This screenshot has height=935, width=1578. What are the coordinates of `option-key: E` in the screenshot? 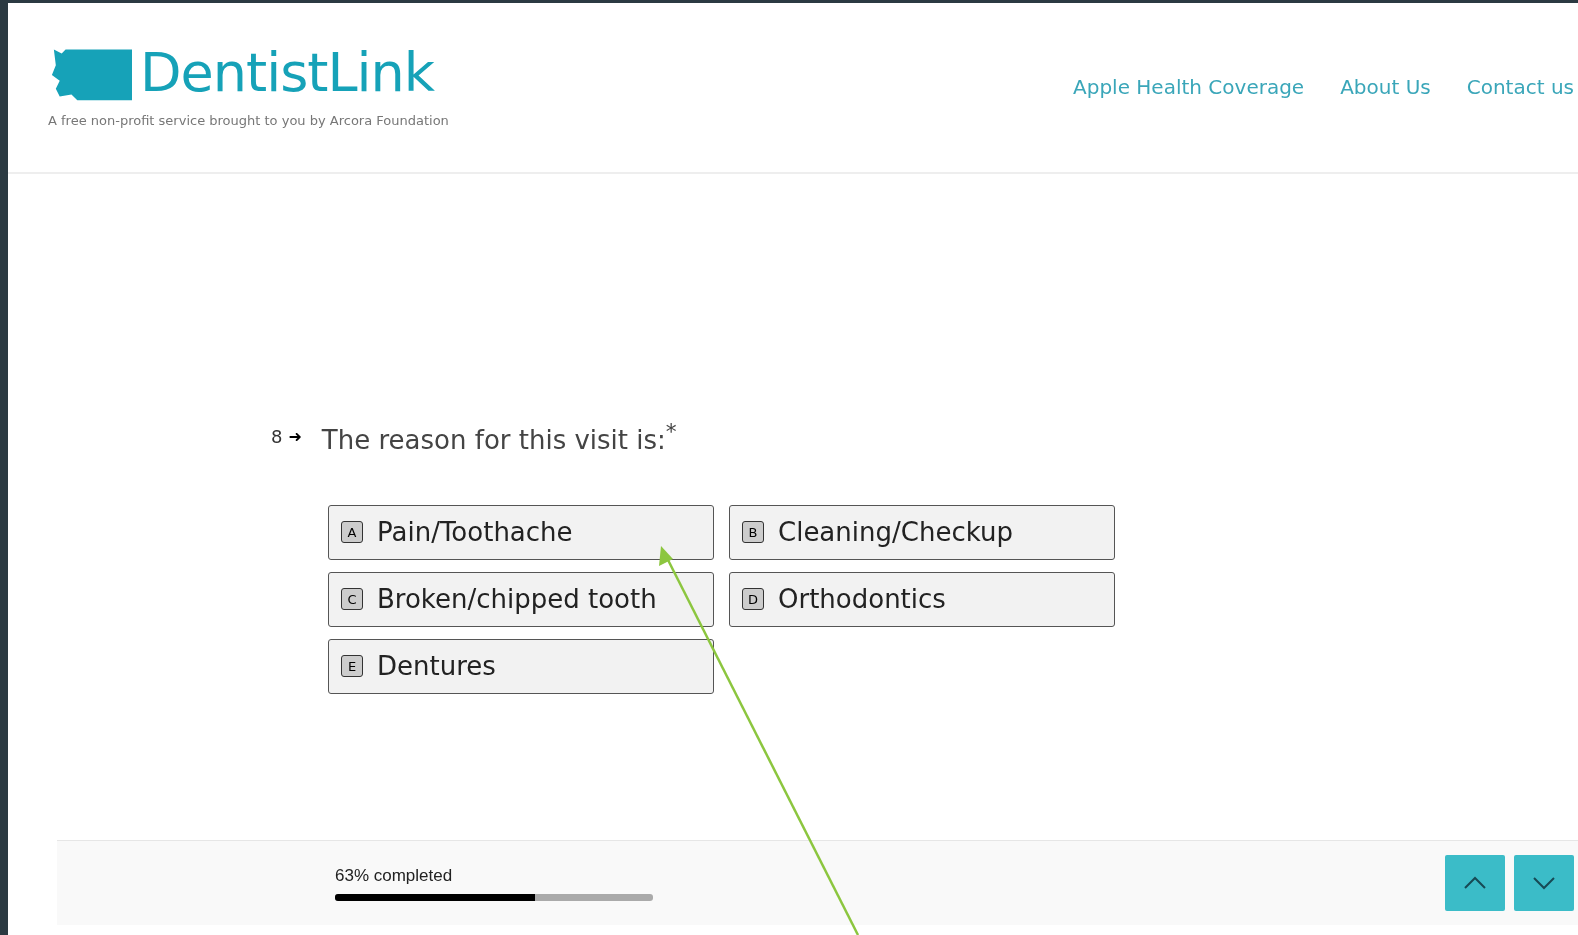 It's located at (352, 666).